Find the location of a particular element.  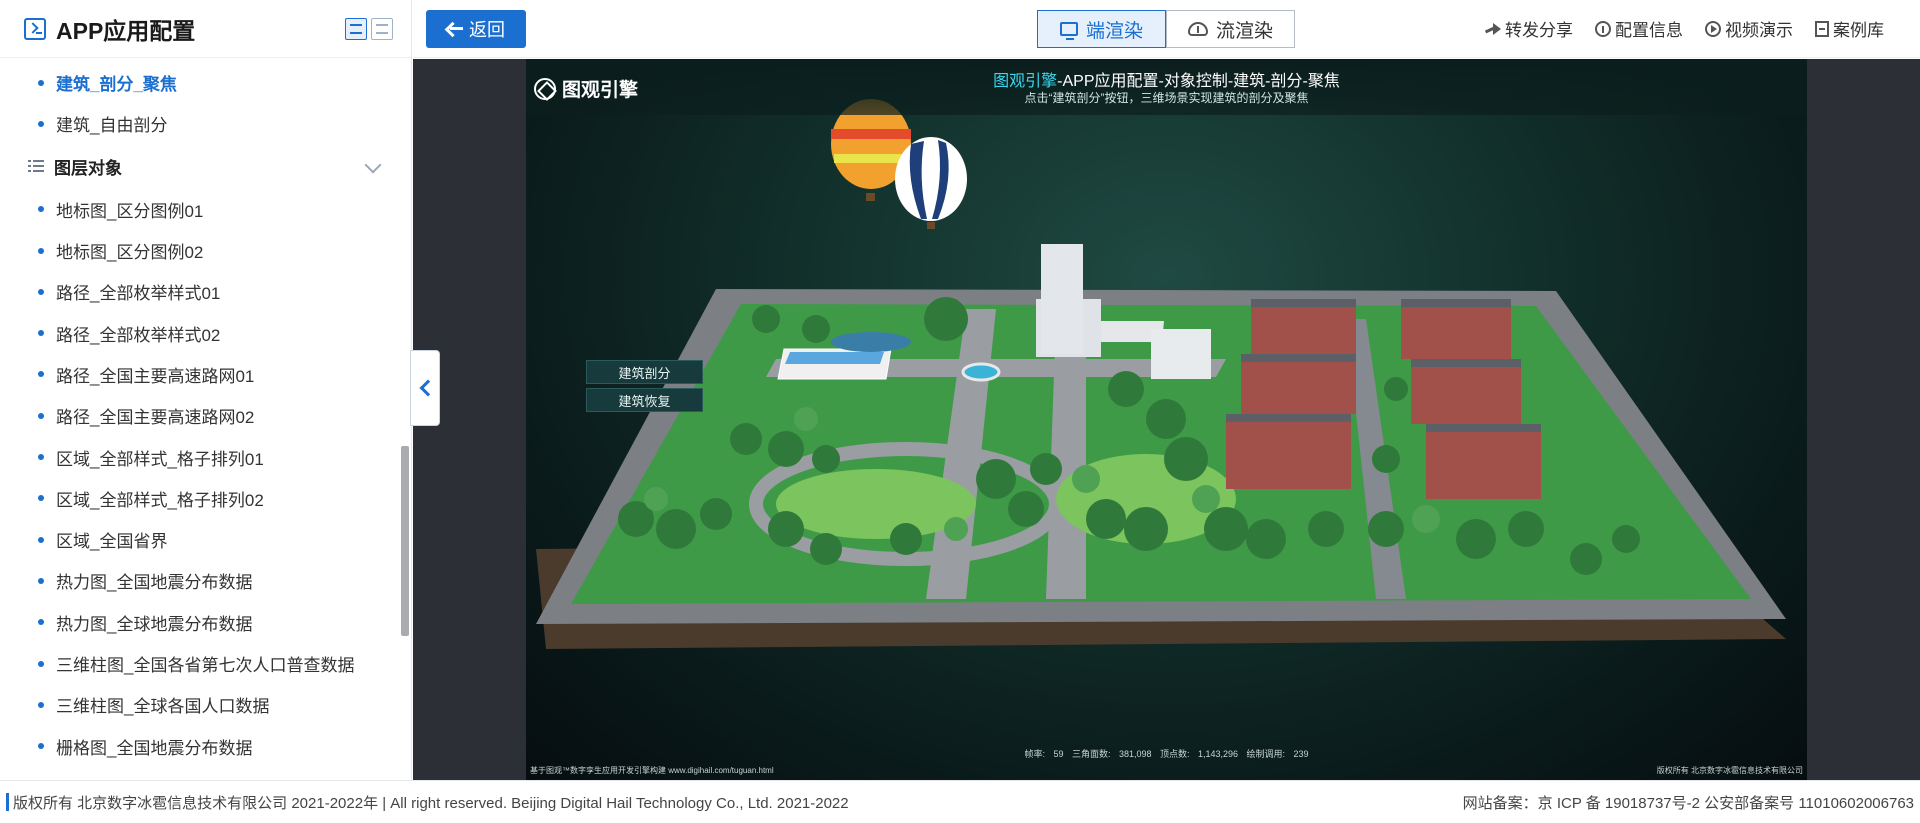

chevron-down-icon is located at coordinates (373, 165).